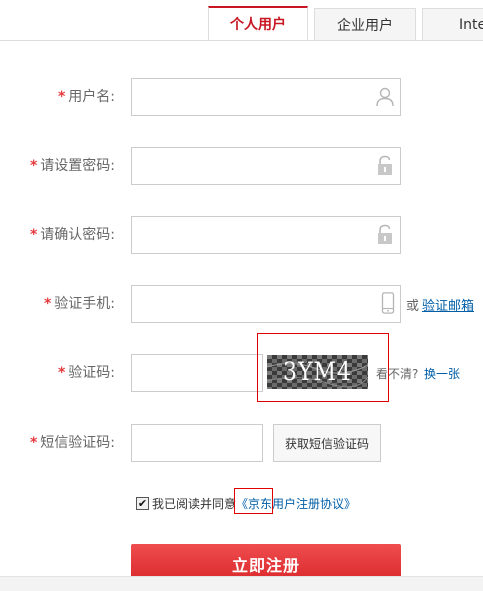  What do you see at coordinates (91, 373) in the screenshot?
I see `captcha-label-text: 验证码:` at bounding box center [91, 373].